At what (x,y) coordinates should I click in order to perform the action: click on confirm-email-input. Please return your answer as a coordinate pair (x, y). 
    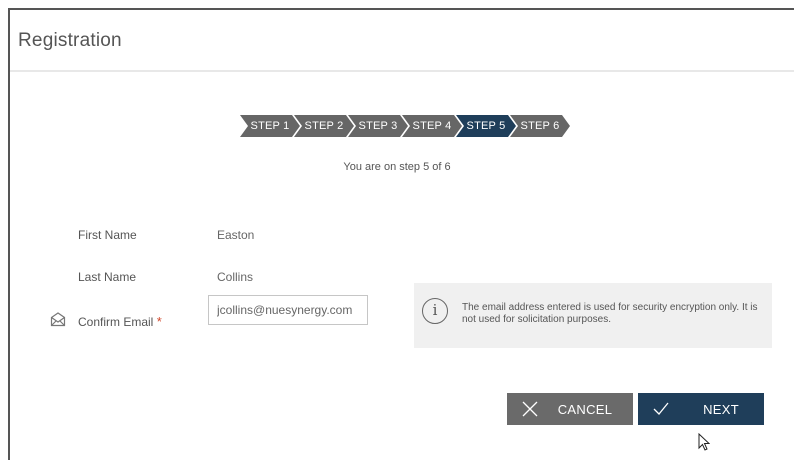
    Looking at the image, I should click on (288, 310).